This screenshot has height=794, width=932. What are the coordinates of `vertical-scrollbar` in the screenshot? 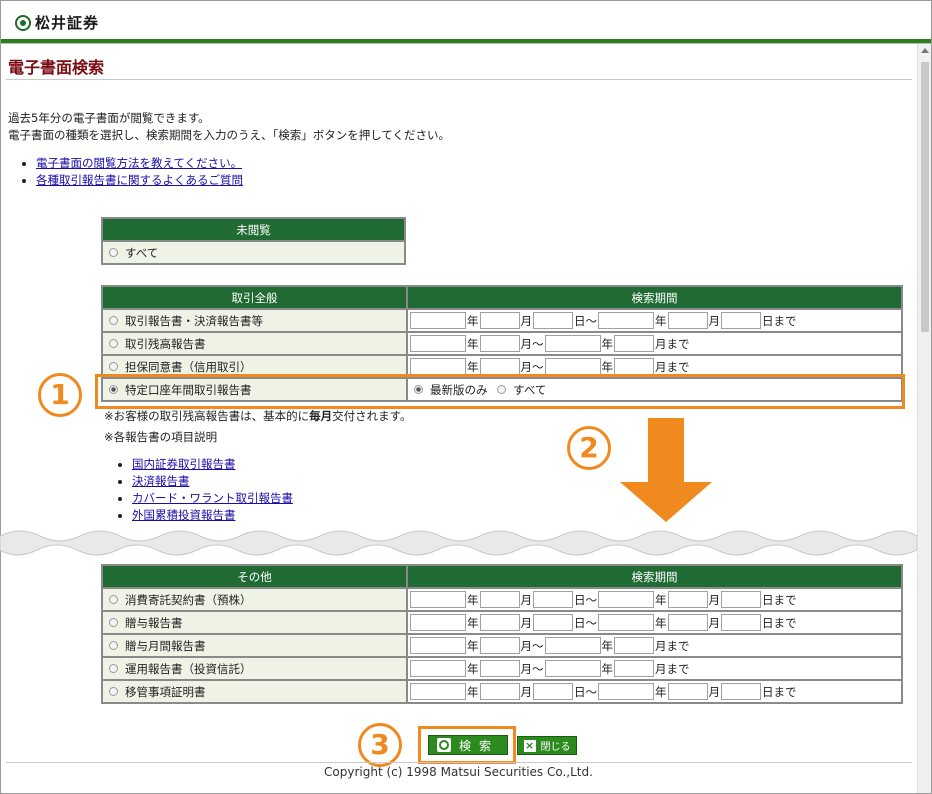 It's located at (924, 418).